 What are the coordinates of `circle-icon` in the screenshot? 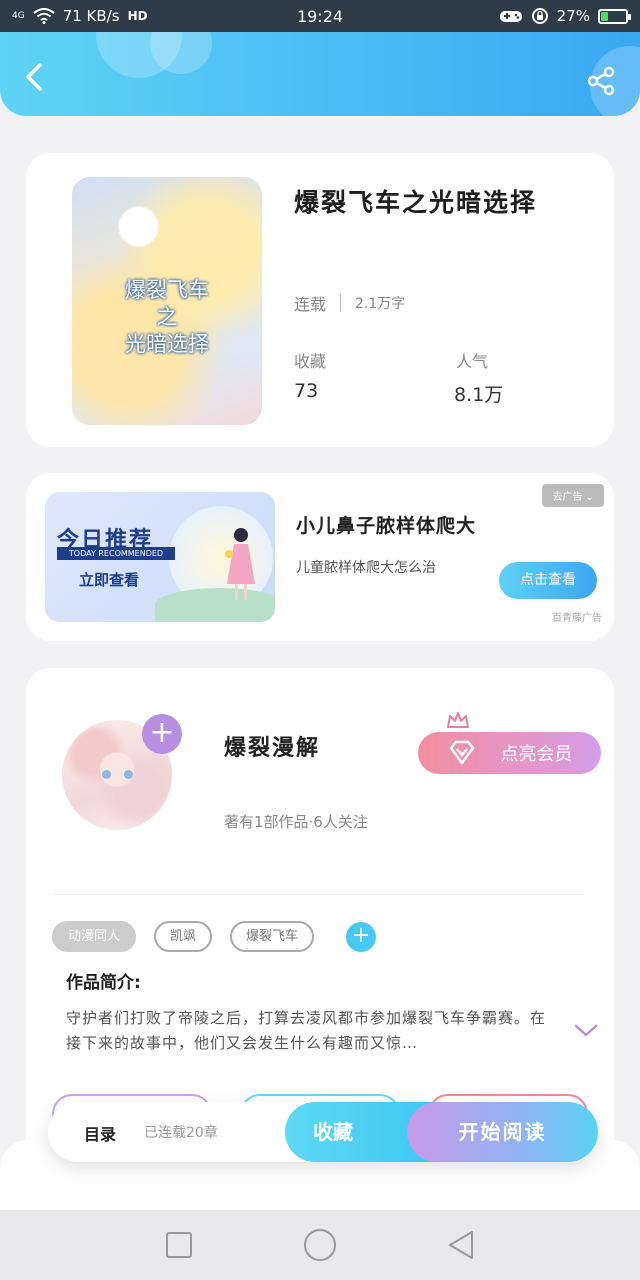 It's located at (320, 1245).